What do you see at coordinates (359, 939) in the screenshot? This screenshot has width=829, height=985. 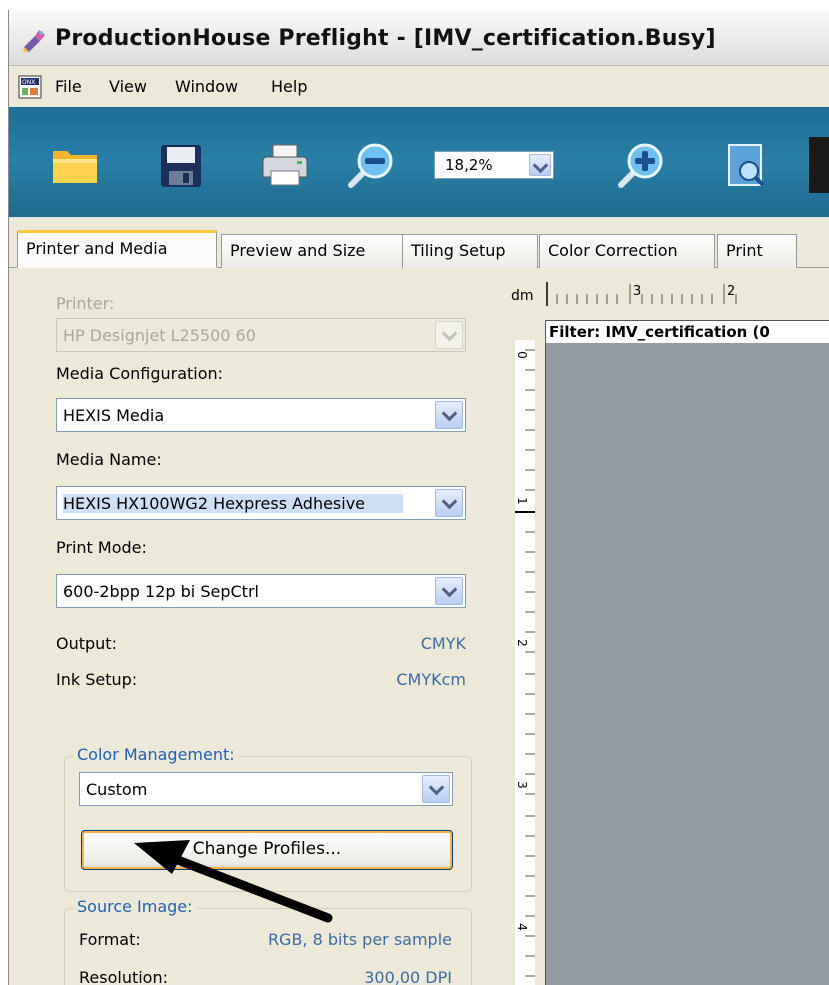 I see `format-value: RGB, 8 bits per sample` at bounding box center [359, 939].